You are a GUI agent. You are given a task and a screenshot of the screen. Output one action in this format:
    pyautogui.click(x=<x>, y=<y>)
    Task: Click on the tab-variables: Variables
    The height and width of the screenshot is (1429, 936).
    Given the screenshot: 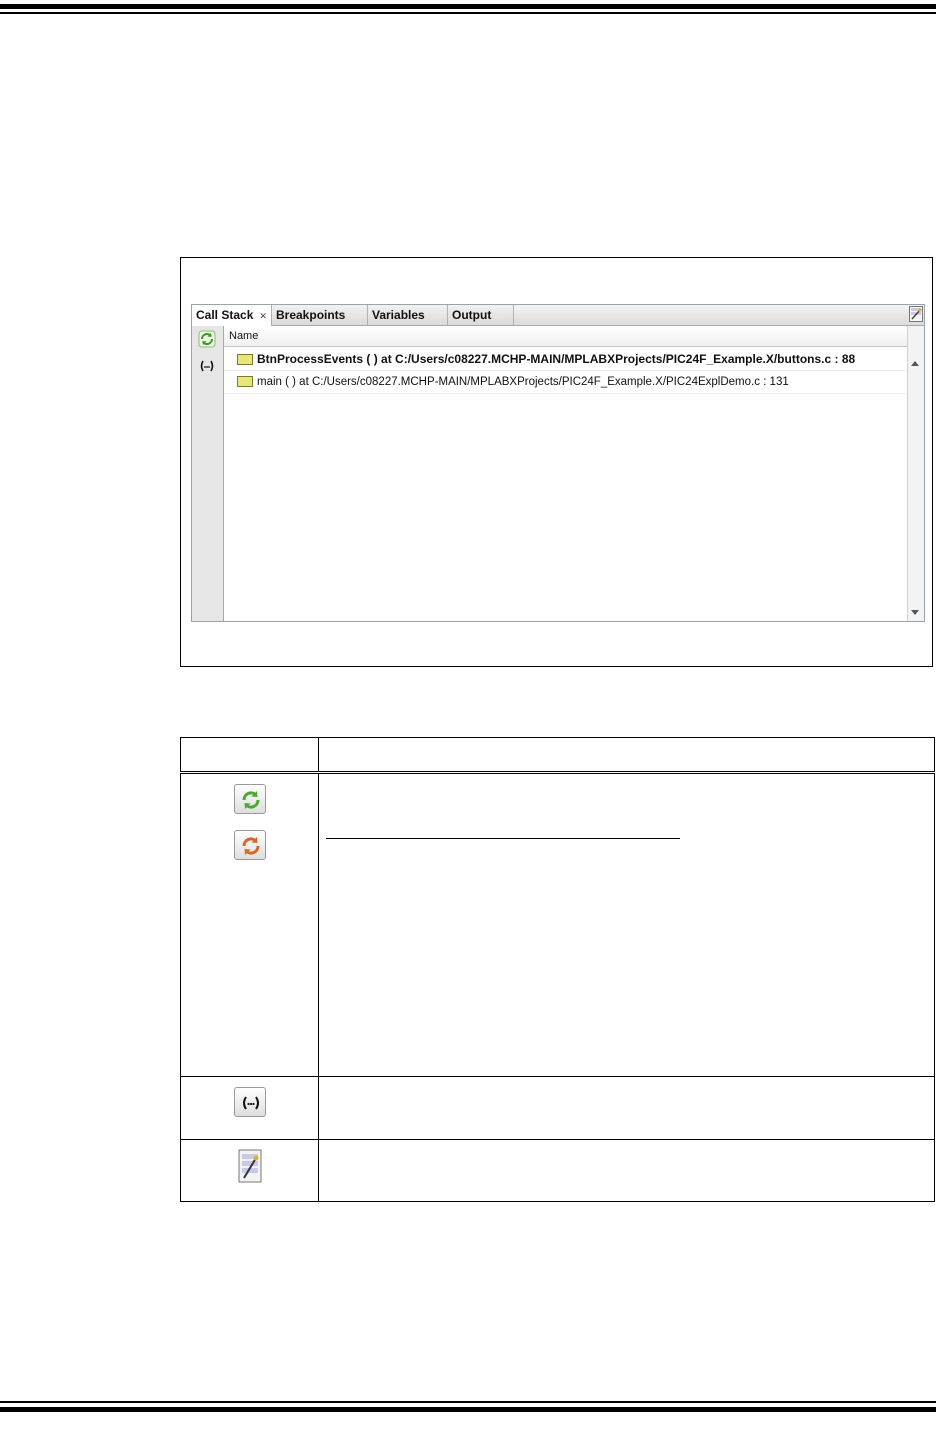 What is the action you would take?
    pyautogui.click(x=408, y=315)
    